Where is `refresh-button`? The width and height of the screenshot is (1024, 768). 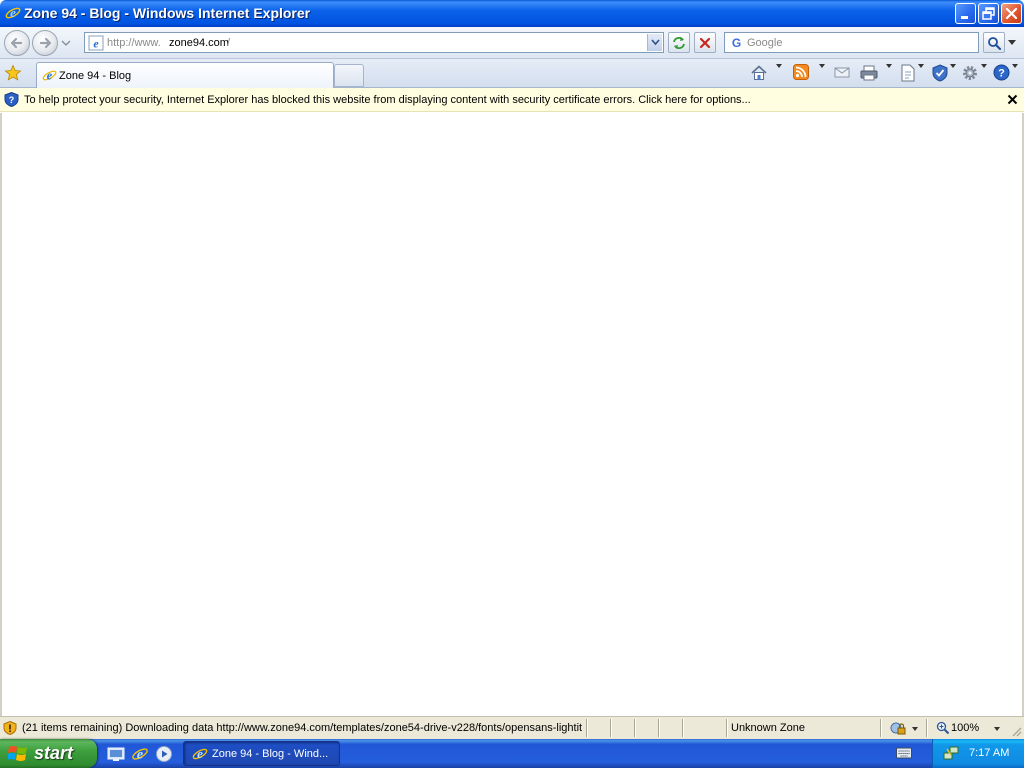 refresh-button is located at coordinates (679, 42).